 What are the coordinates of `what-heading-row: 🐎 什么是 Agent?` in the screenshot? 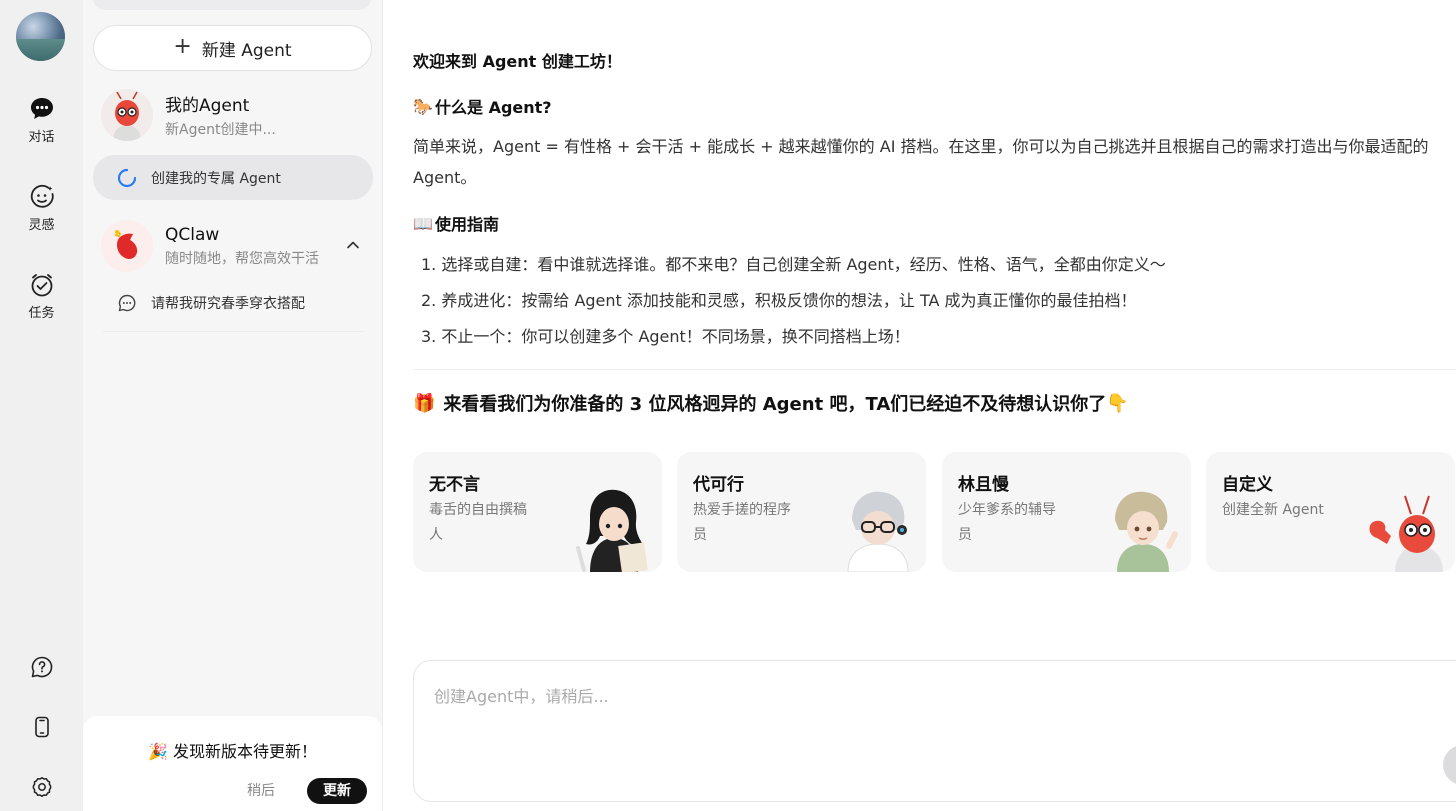 It's located at (934, 106).